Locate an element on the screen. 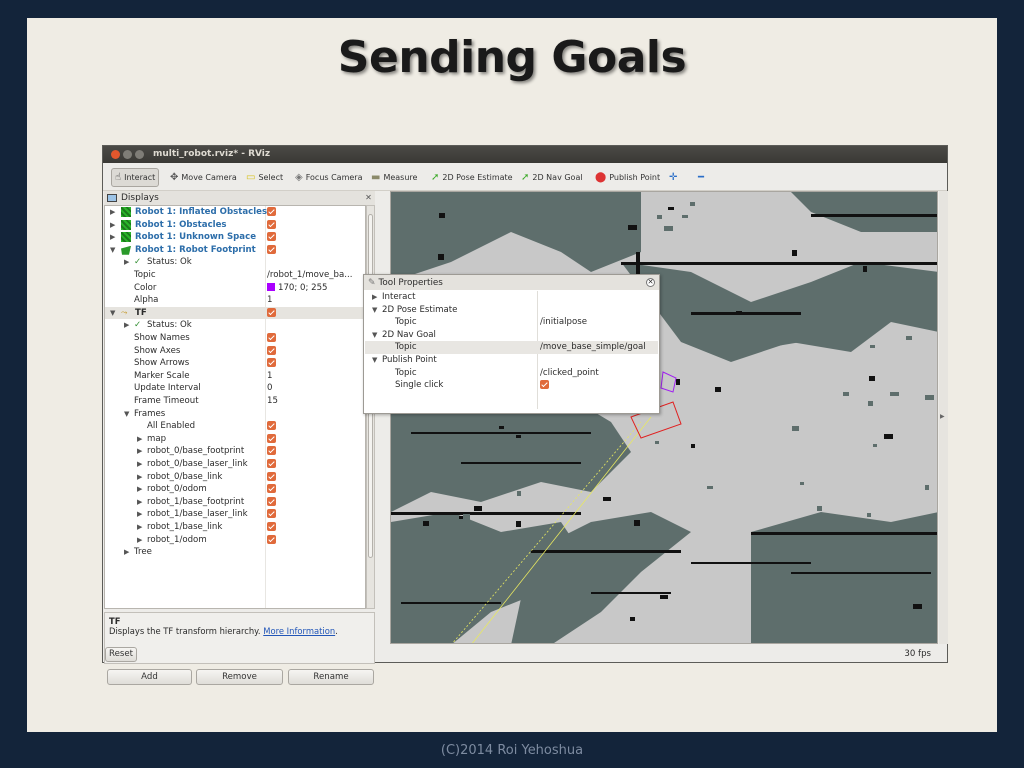 Image resolution: width=1024 pixels, height=768 pixels. display-row: Color 170; 0; 255 is located at coordinates (235, 288).